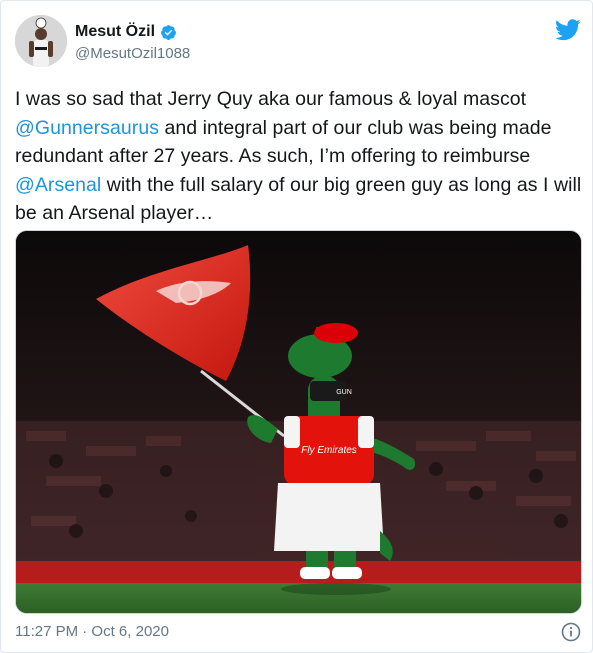 This screenshot has width=593, height=653. Describe the element at coordinates (115, 32) in the screenshot. I see `display-name: Mesut Özil` at that location.